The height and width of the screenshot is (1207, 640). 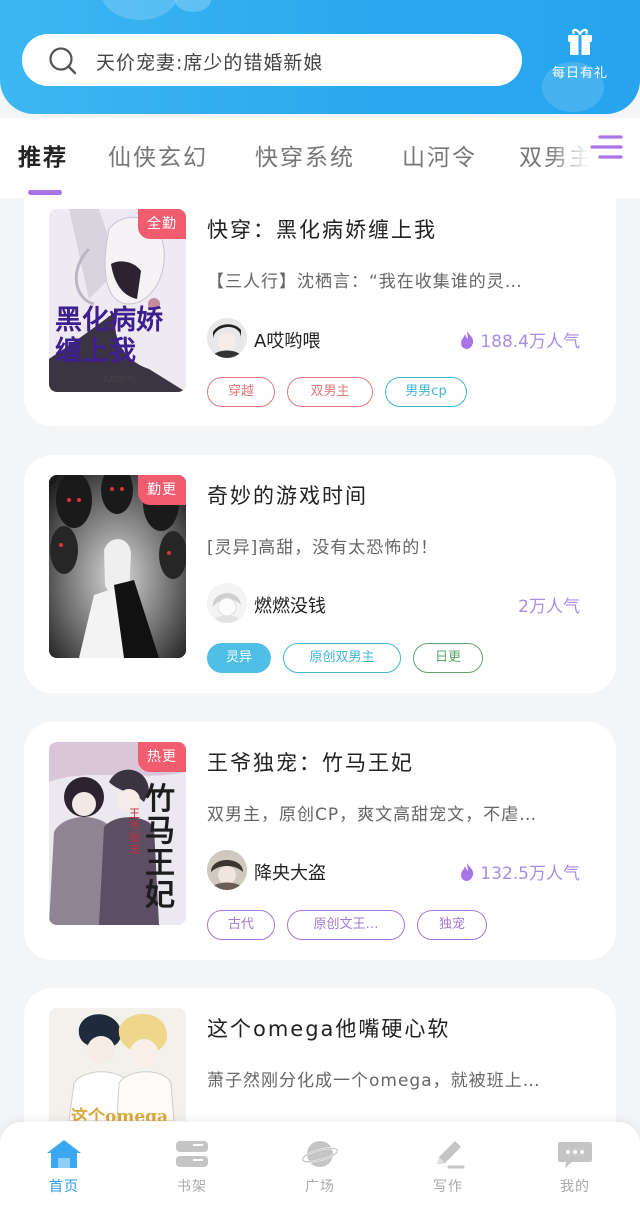 I want to click on nav-bookshelf-label: 书架, so click(x=192, y=1187).